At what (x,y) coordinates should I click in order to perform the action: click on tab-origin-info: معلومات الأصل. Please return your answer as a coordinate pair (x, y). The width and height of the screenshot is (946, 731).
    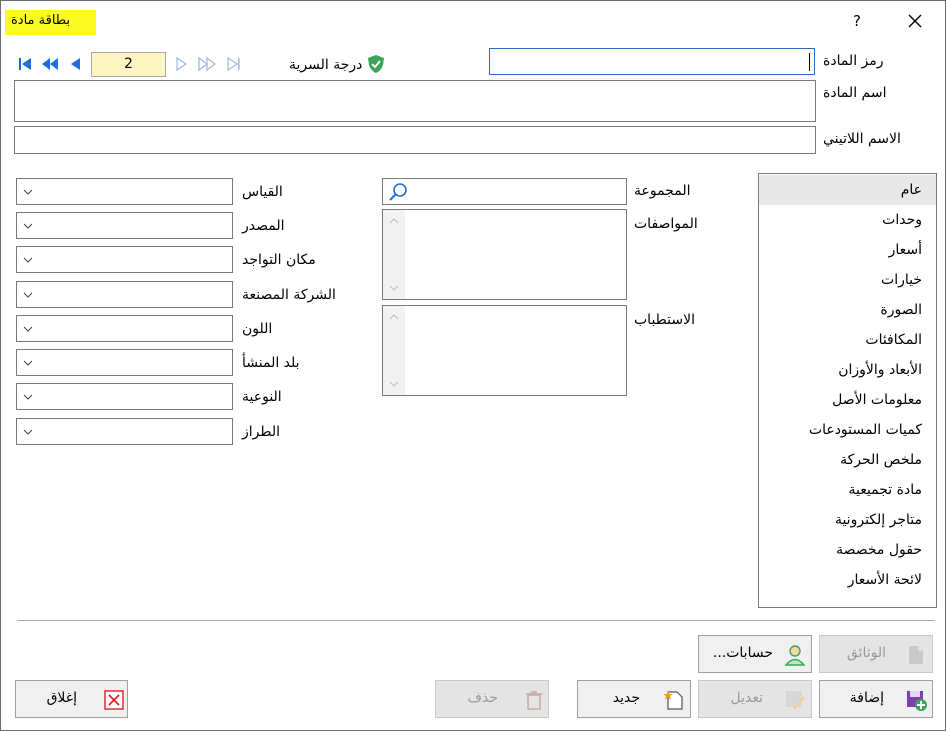
    Looking at the image, I should click on (847, 400).